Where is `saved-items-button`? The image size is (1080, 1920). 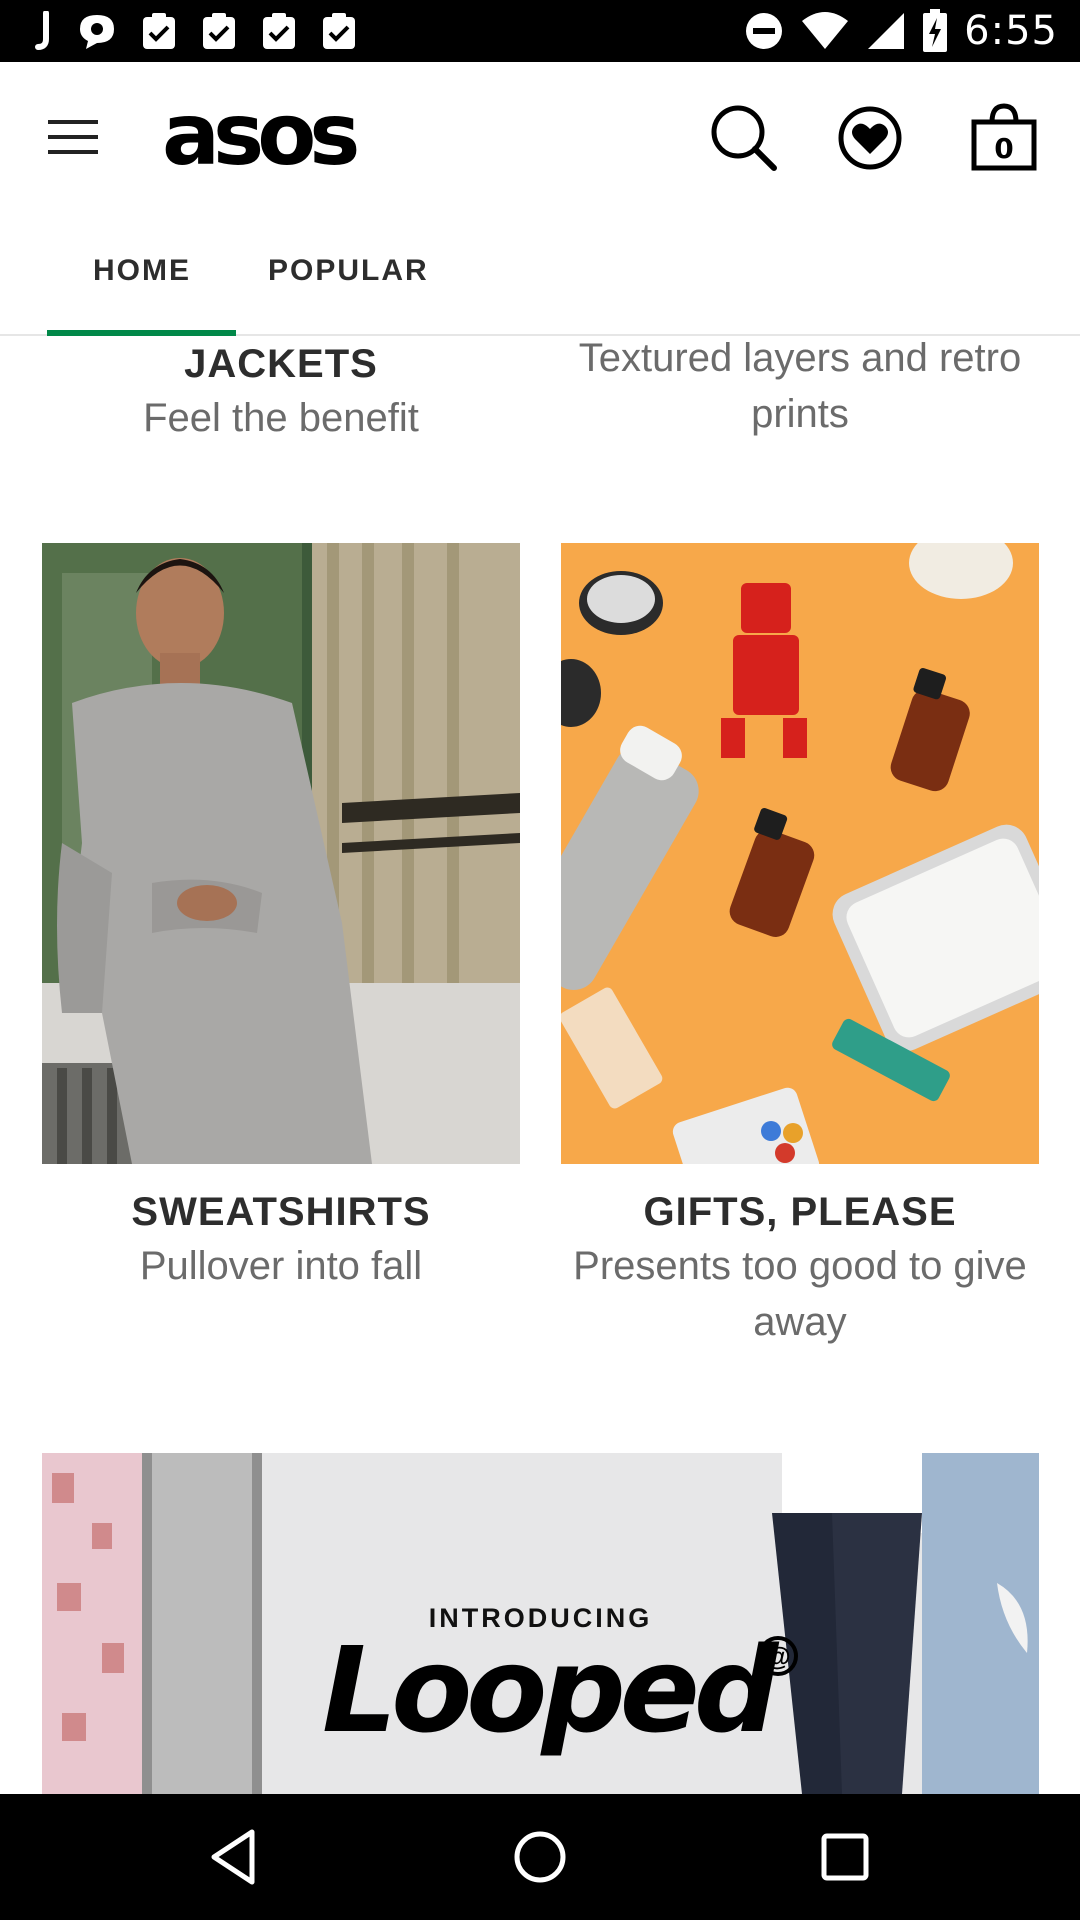 saved-items-button is located at coordinates (870, 138).